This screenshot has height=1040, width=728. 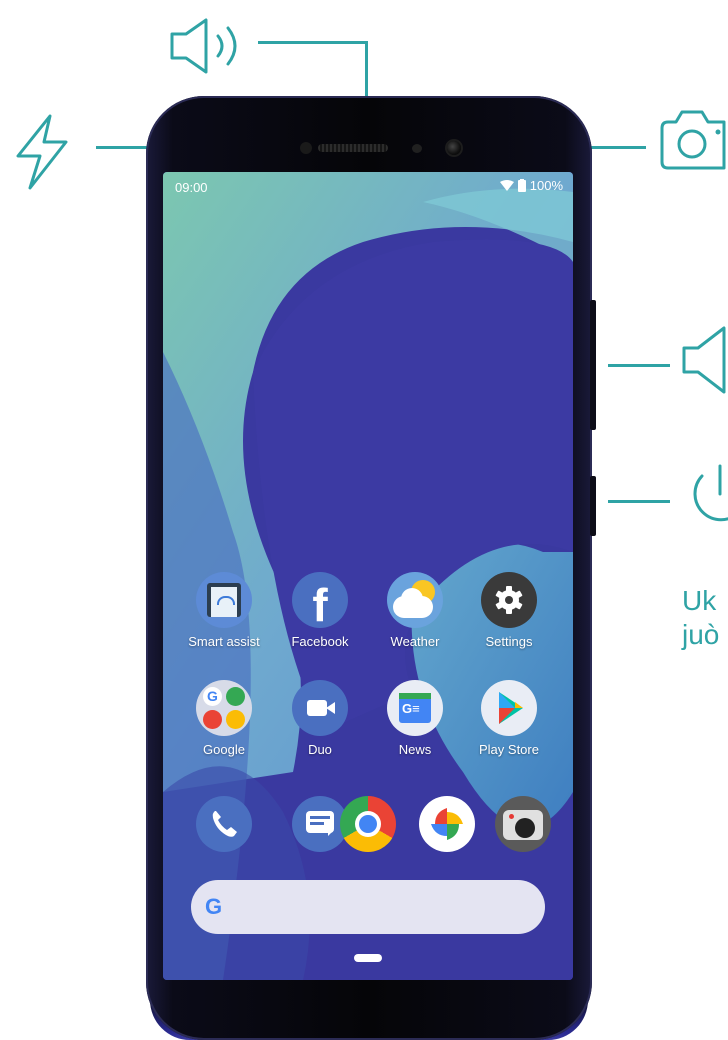 What do you see at coordinates (42, 152) in the screenshot?
I see `flash-icon` at bounding box center [42, 152].